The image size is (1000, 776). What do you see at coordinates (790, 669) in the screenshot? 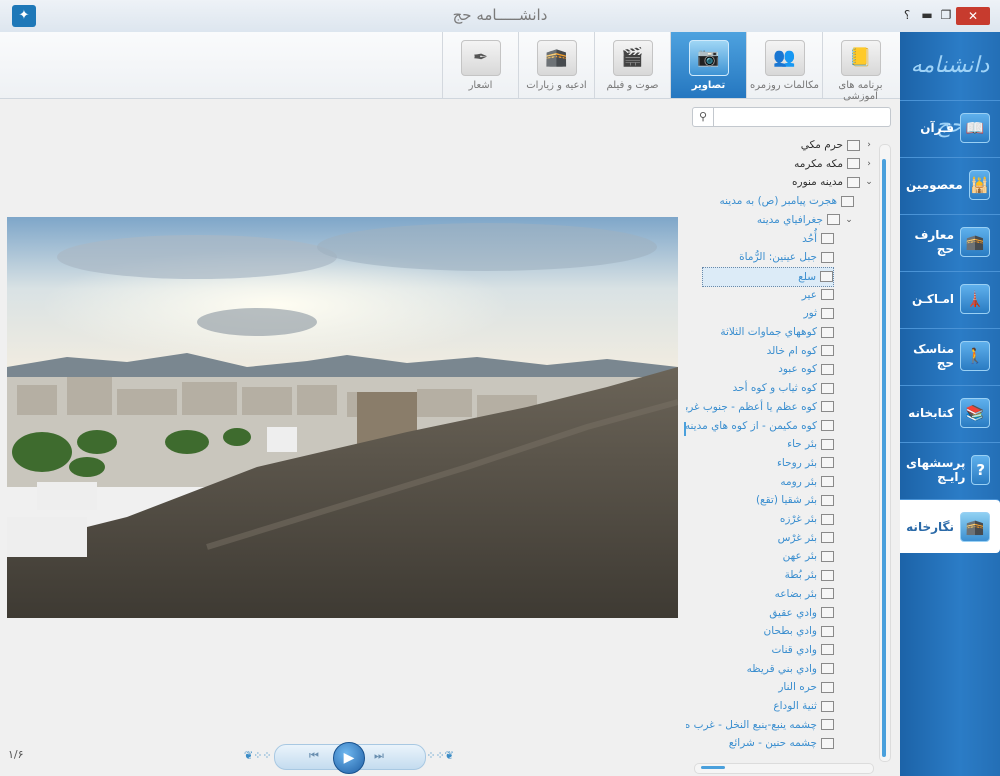
I see `tree-item: وادي بني قريظه` at bounding box center [790, 669].